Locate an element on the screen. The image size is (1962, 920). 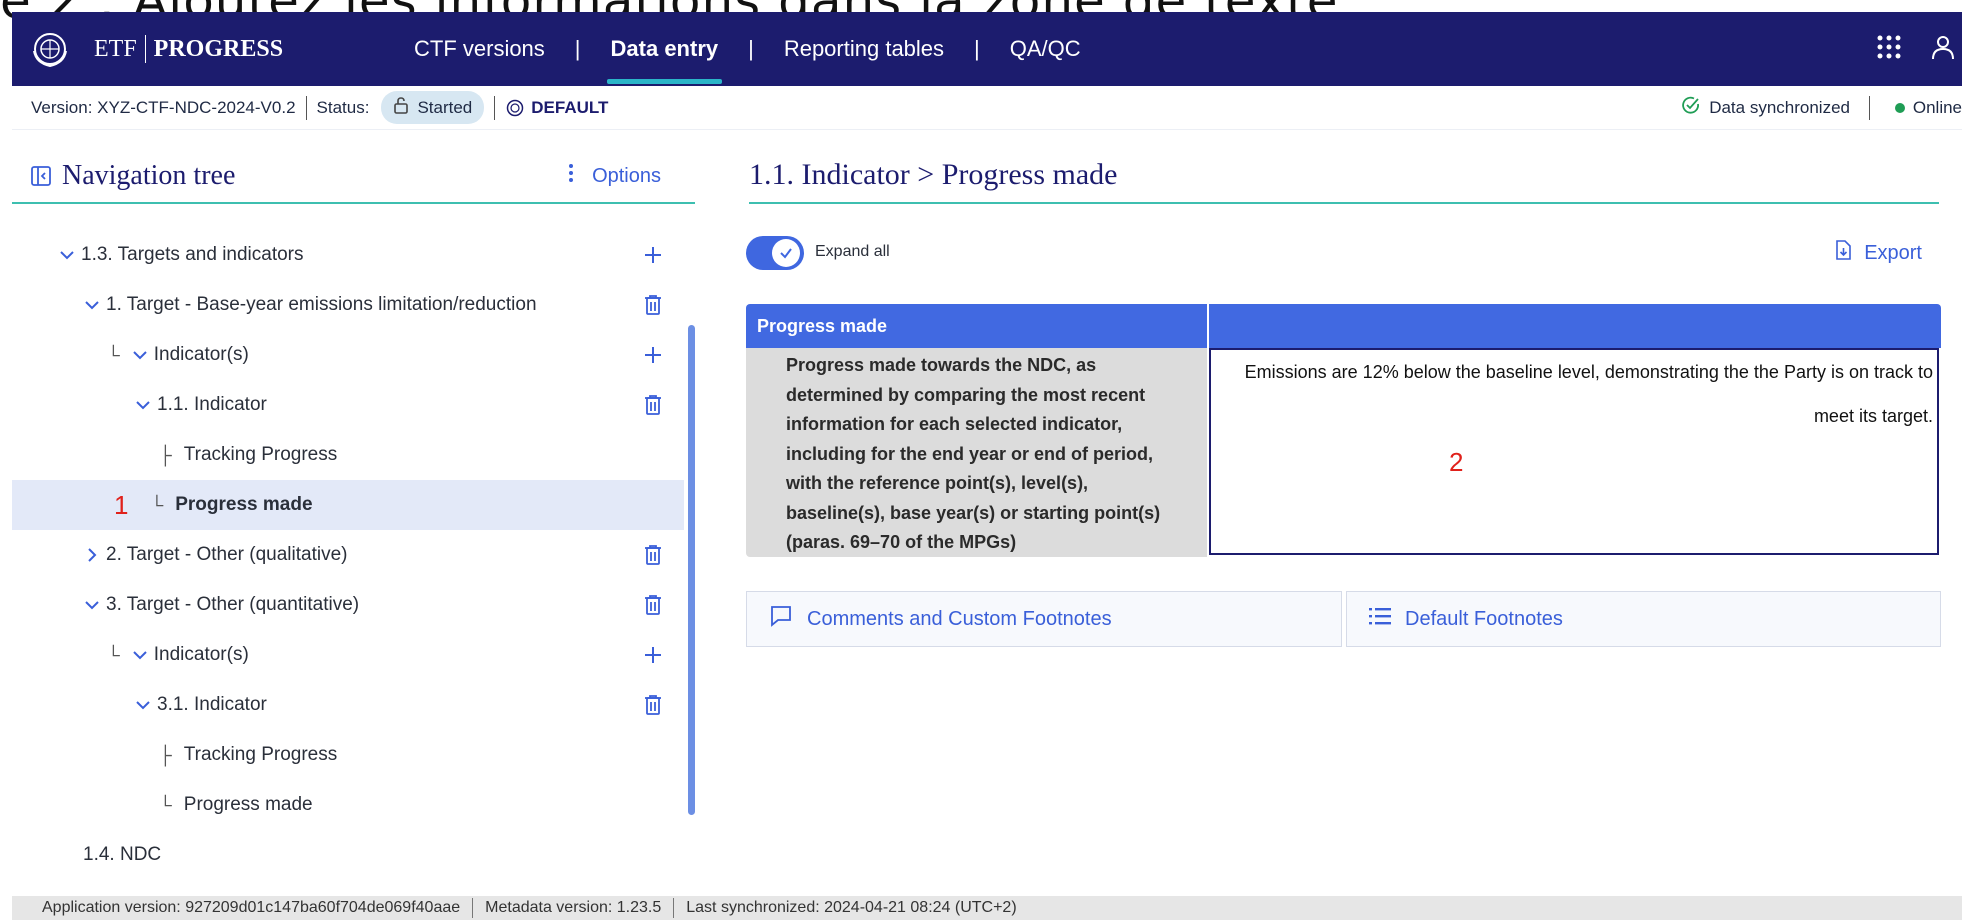
tree-item-target-2: 2. Target - Other (qualitative) is located at coordinates (348, 555).